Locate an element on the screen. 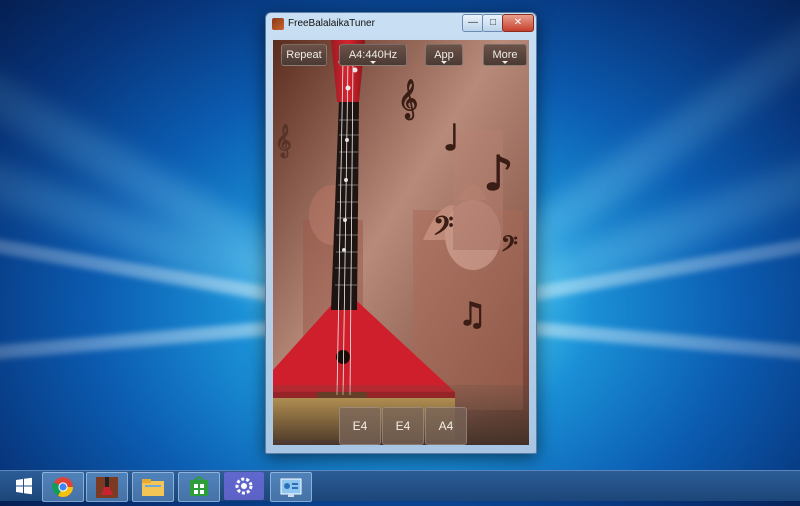  more-menu-button: More is located at coordinates (505, 55).